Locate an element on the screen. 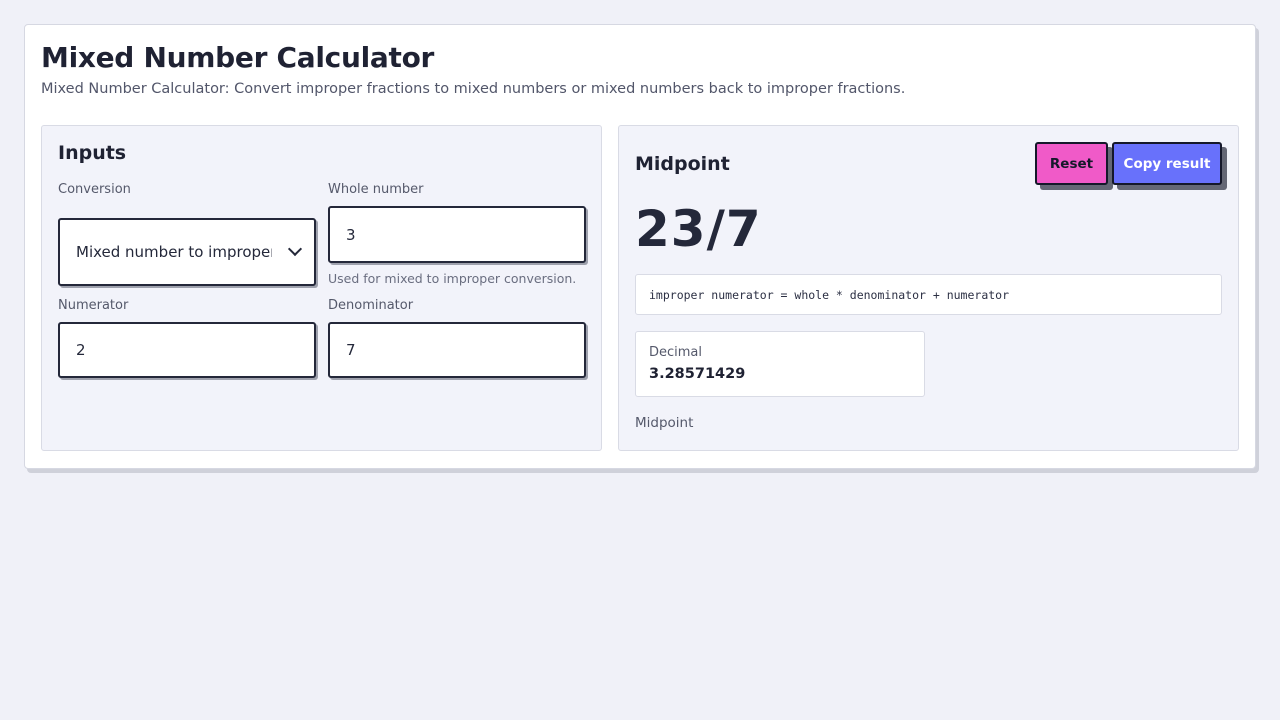 This screenshot has height=720, width=1280. decimal-value: 3.28571429 is located at coordinates (697, 374).